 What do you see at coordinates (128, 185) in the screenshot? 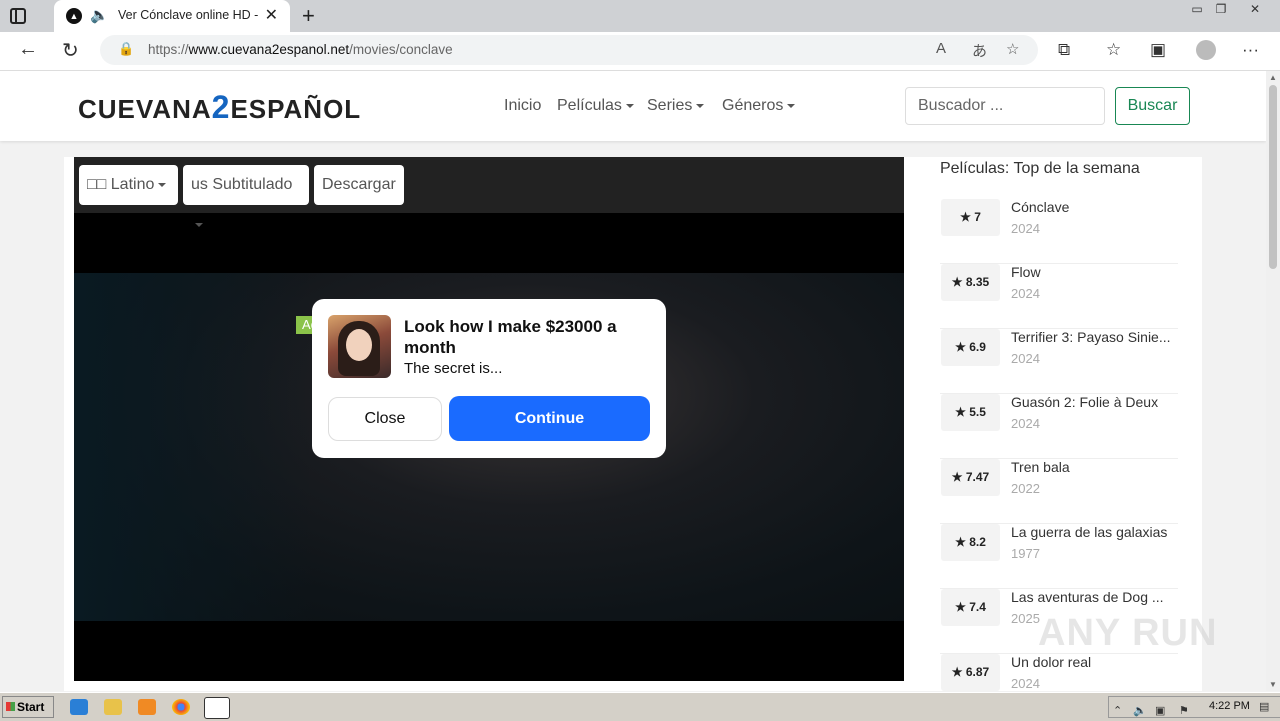
I see `language-dropdown: □□ Latino` at bounding box center [128, 185].